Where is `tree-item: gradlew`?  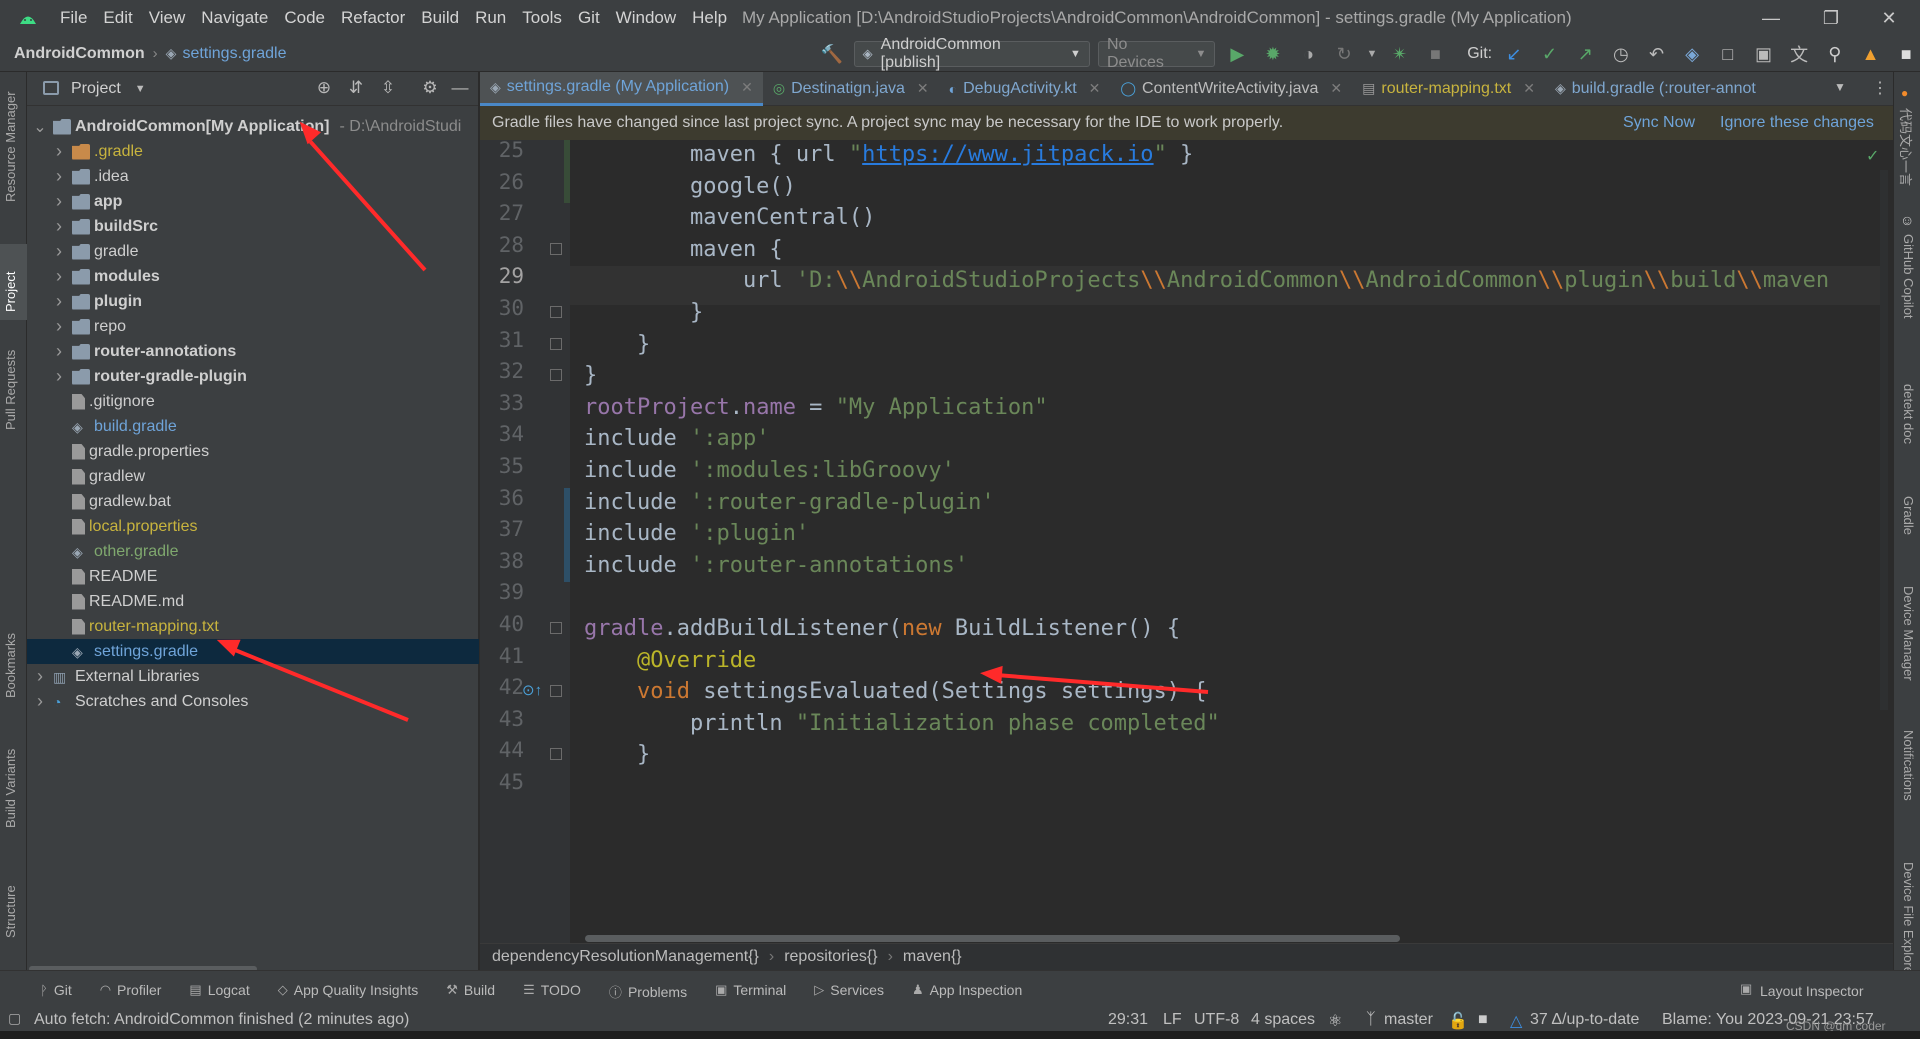
tree-item: gradlew is located at coordinates (253, 476).